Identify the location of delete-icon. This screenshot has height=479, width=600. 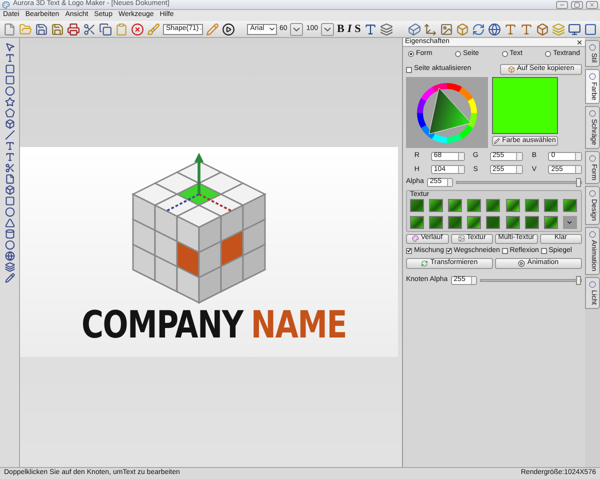
(137, 29).